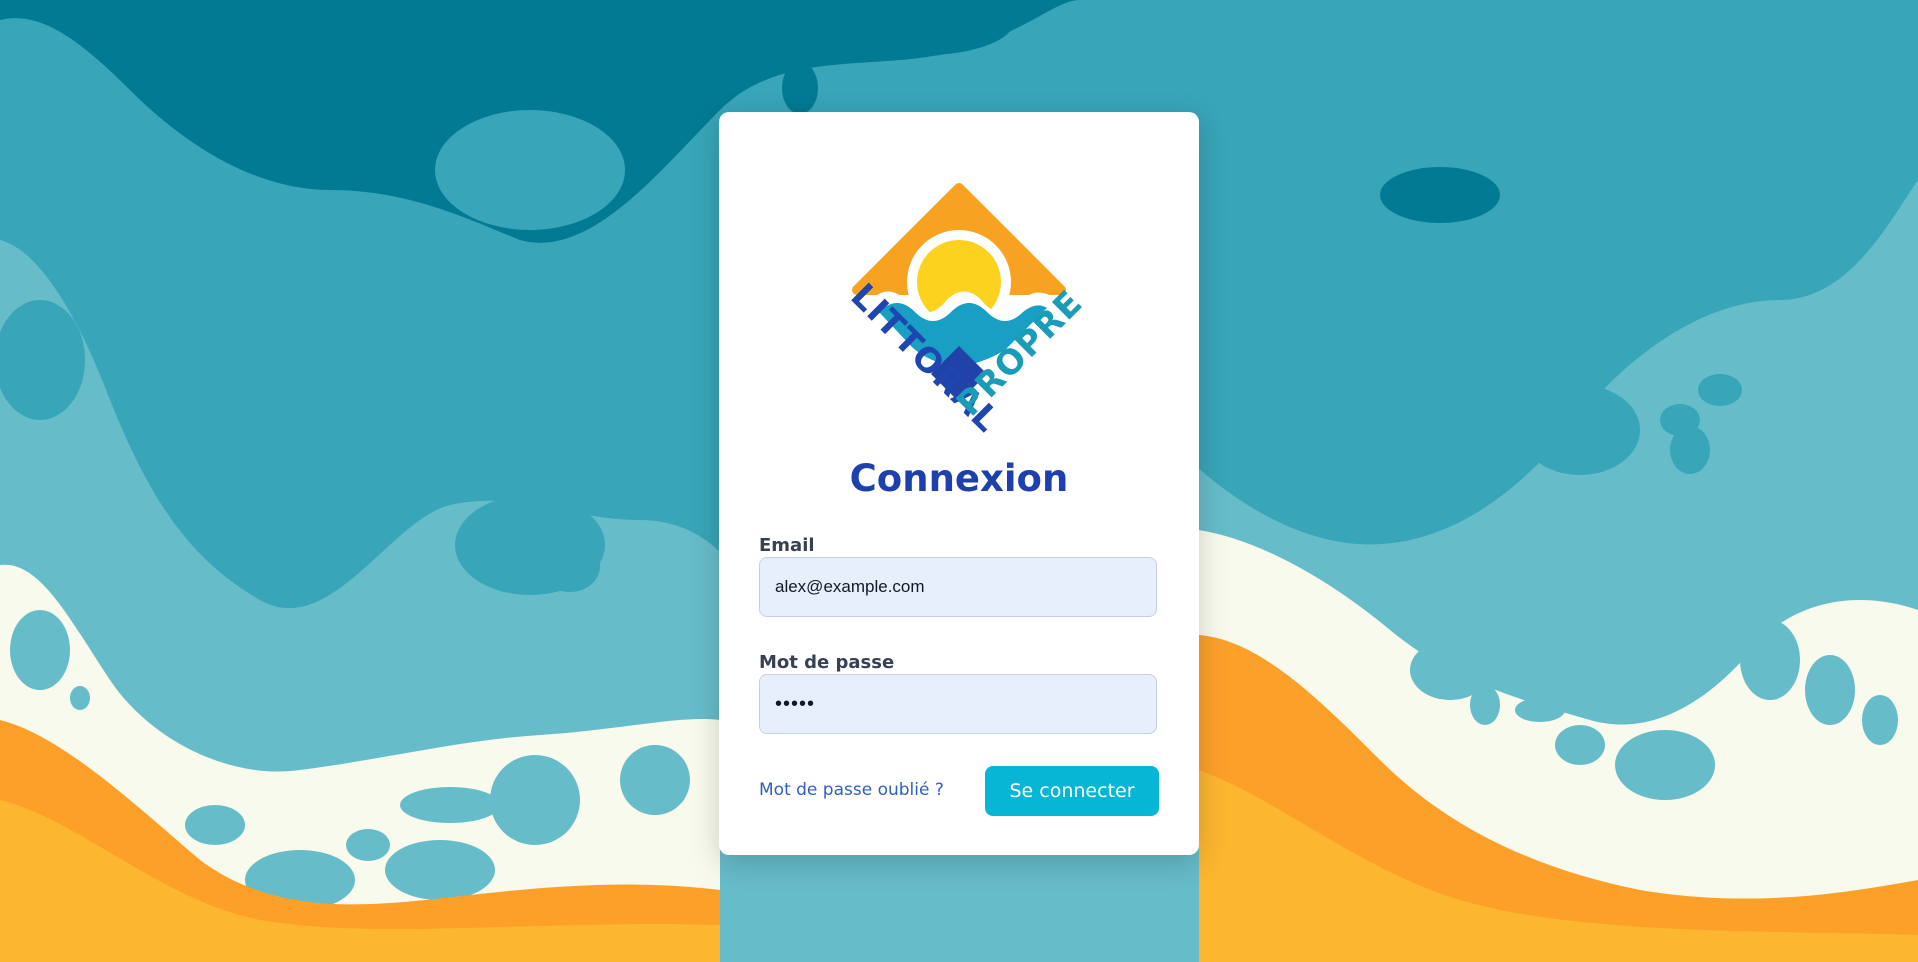 This screenshot has width=1918, height=962. I want to click on littoral-propre-logo: LITTORAL PROPRE, so click(967, 312).